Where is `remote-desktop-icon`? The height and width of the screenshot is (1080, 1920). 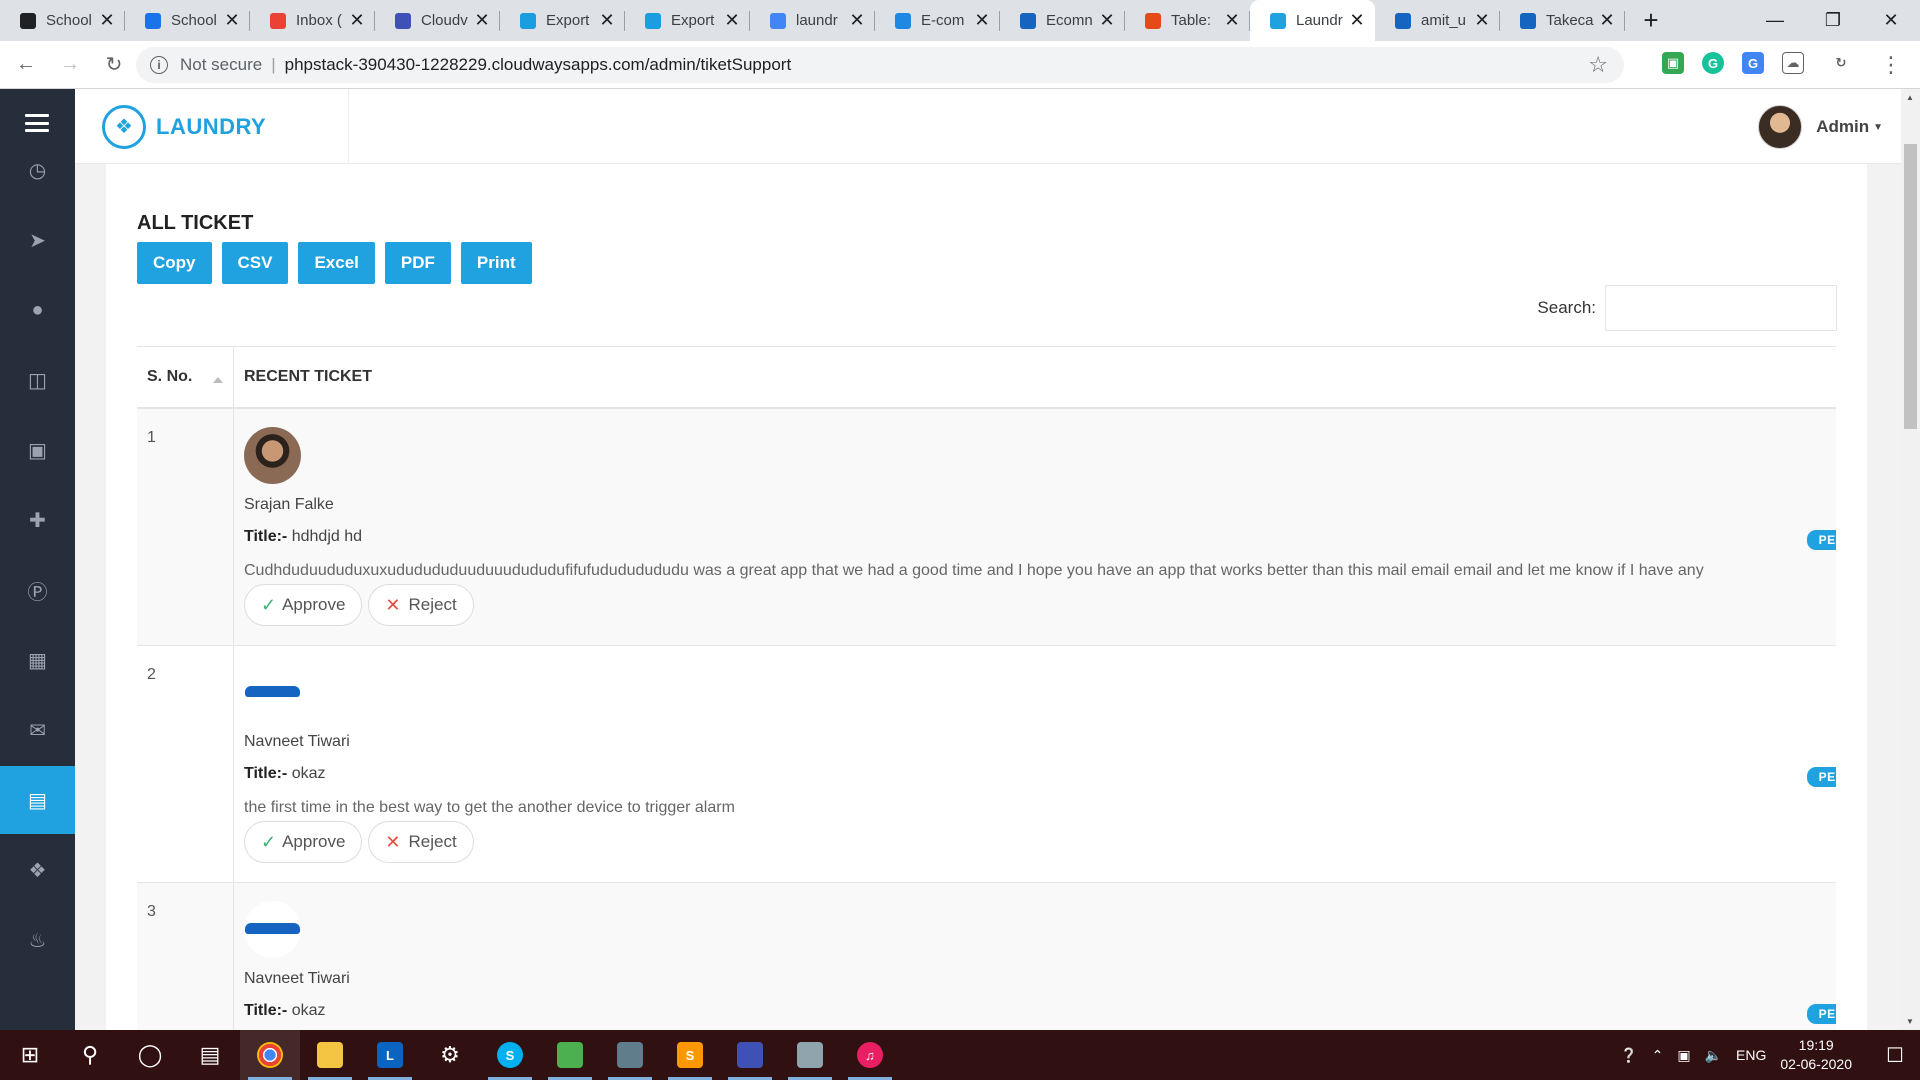 remote-desktop-icon is located at coordinates (750, 1055).